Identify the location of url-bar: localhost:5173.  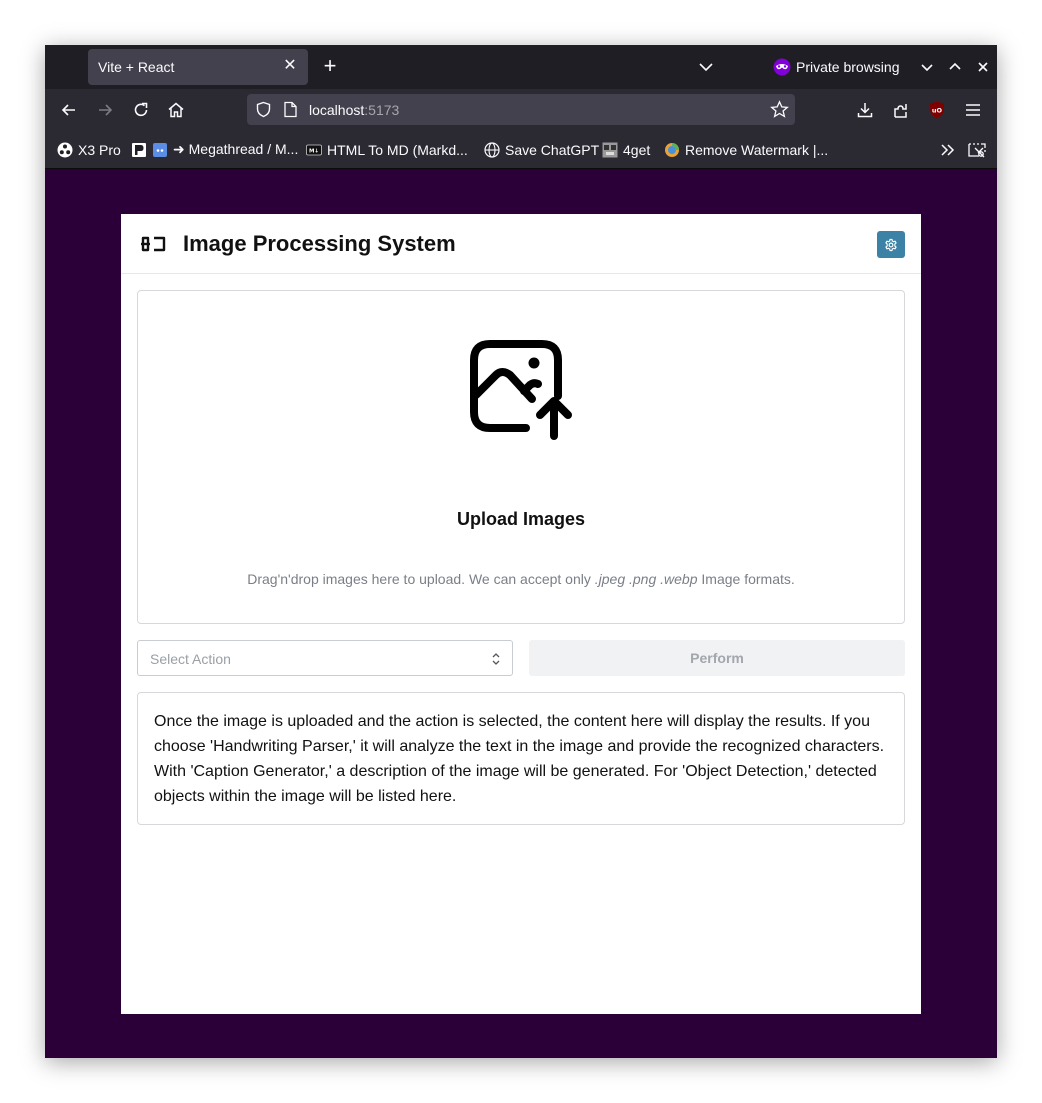
(521, 109).